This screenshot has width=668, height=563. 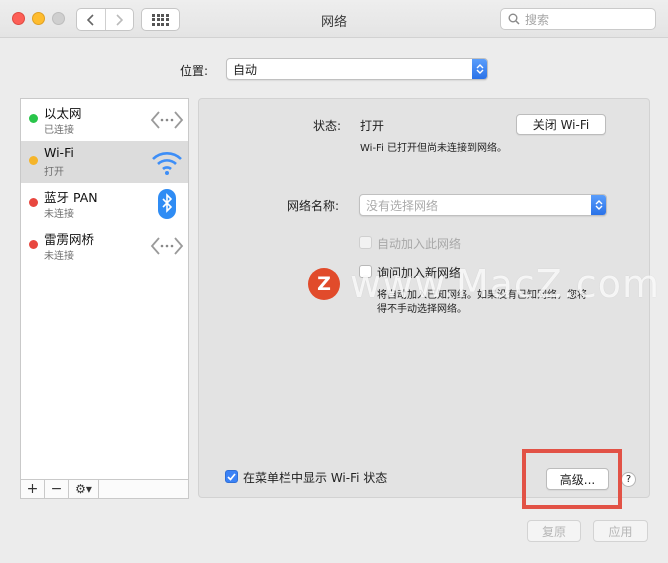 I want to click on search-placeholder: 搜索, so click(x=537, y=19).